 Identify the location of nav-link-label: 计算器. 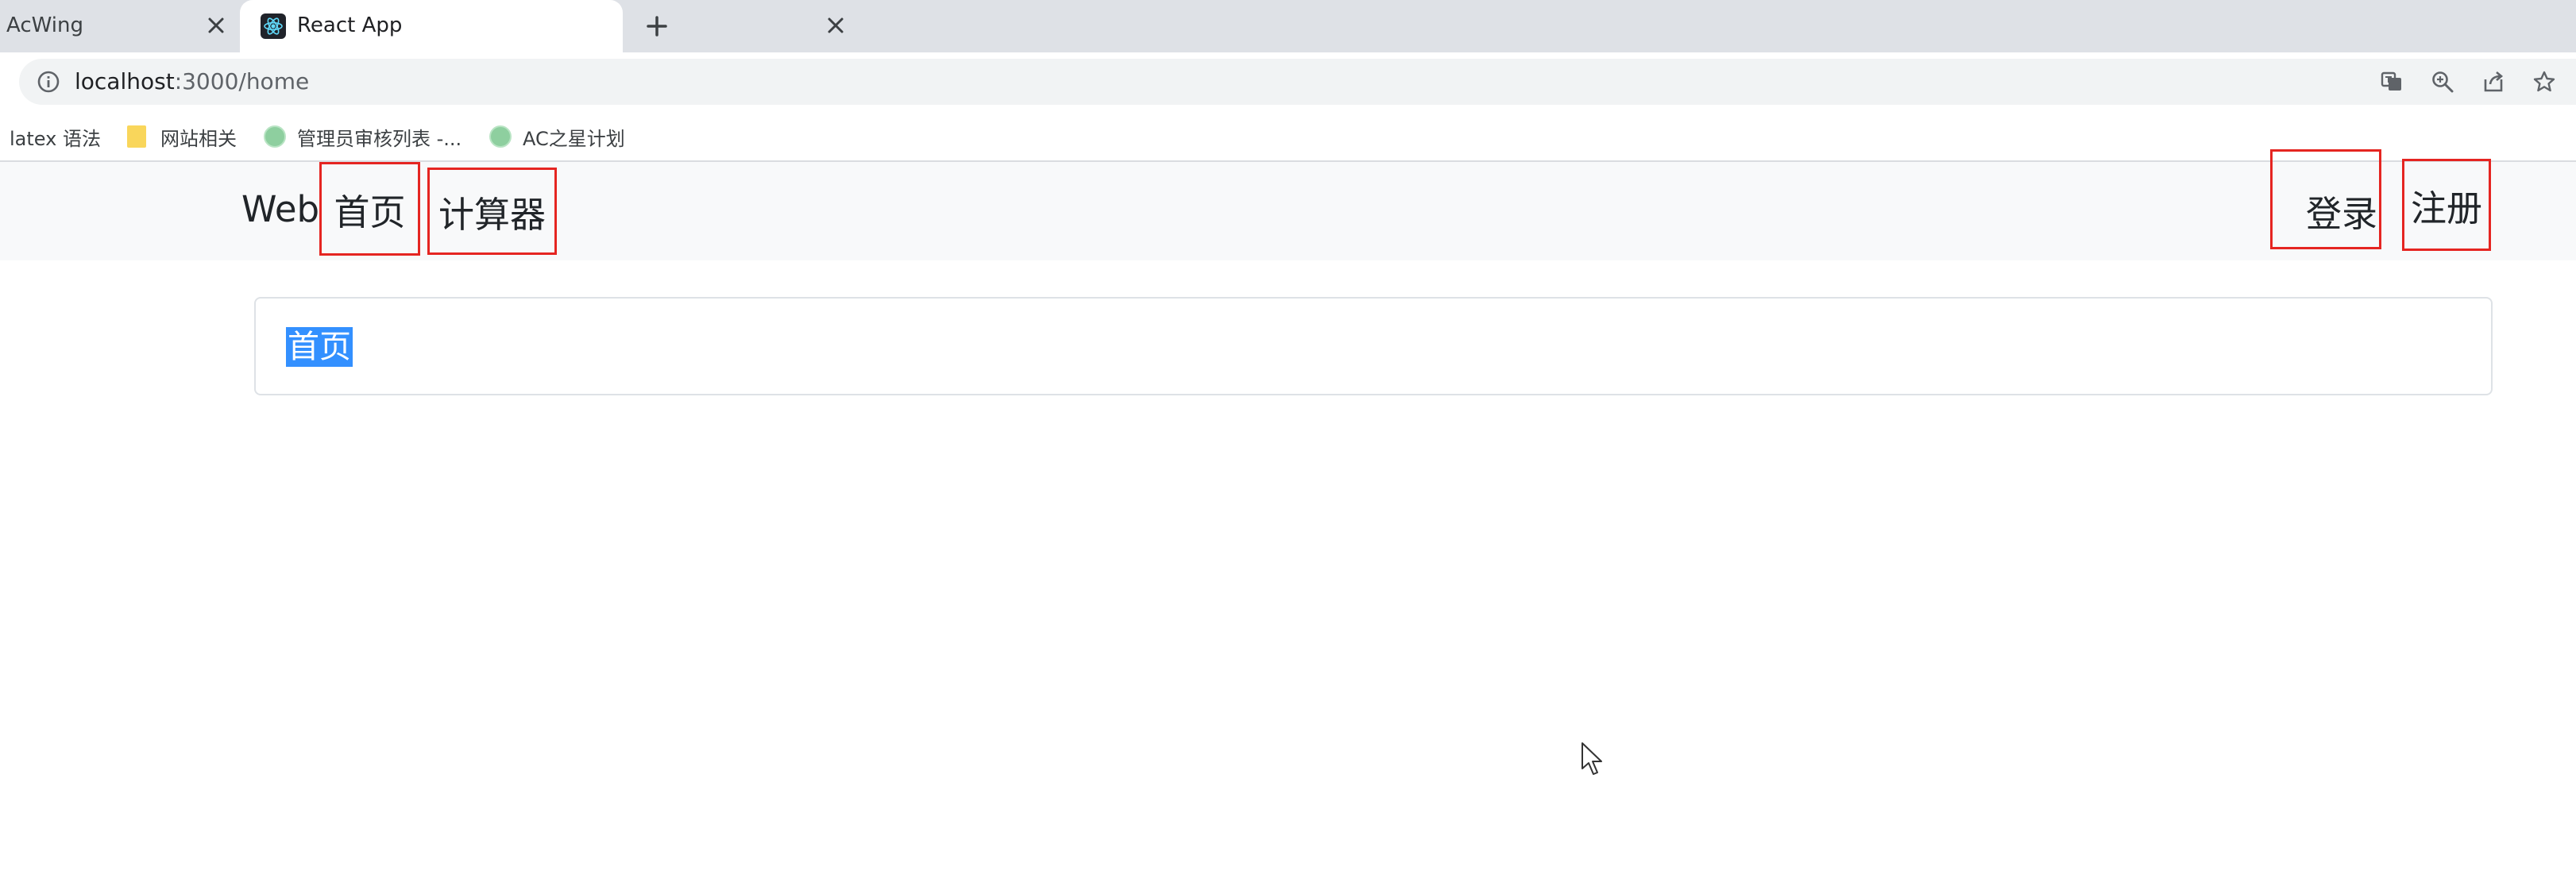
(492, 214).